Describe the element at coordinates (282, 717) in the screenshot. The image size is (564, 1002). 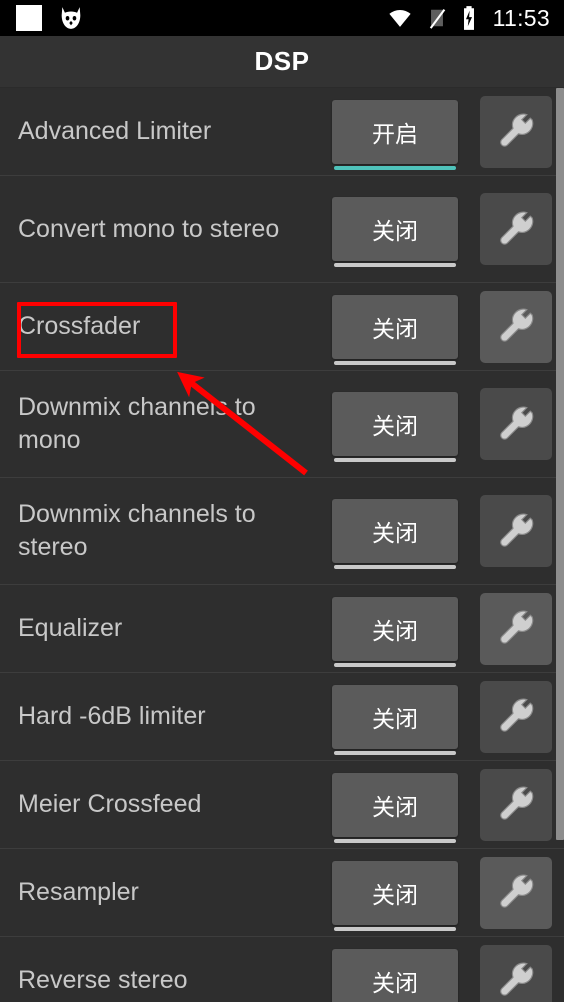
I see `effect-row: Hard -6dB limiter 关闭` at that location.